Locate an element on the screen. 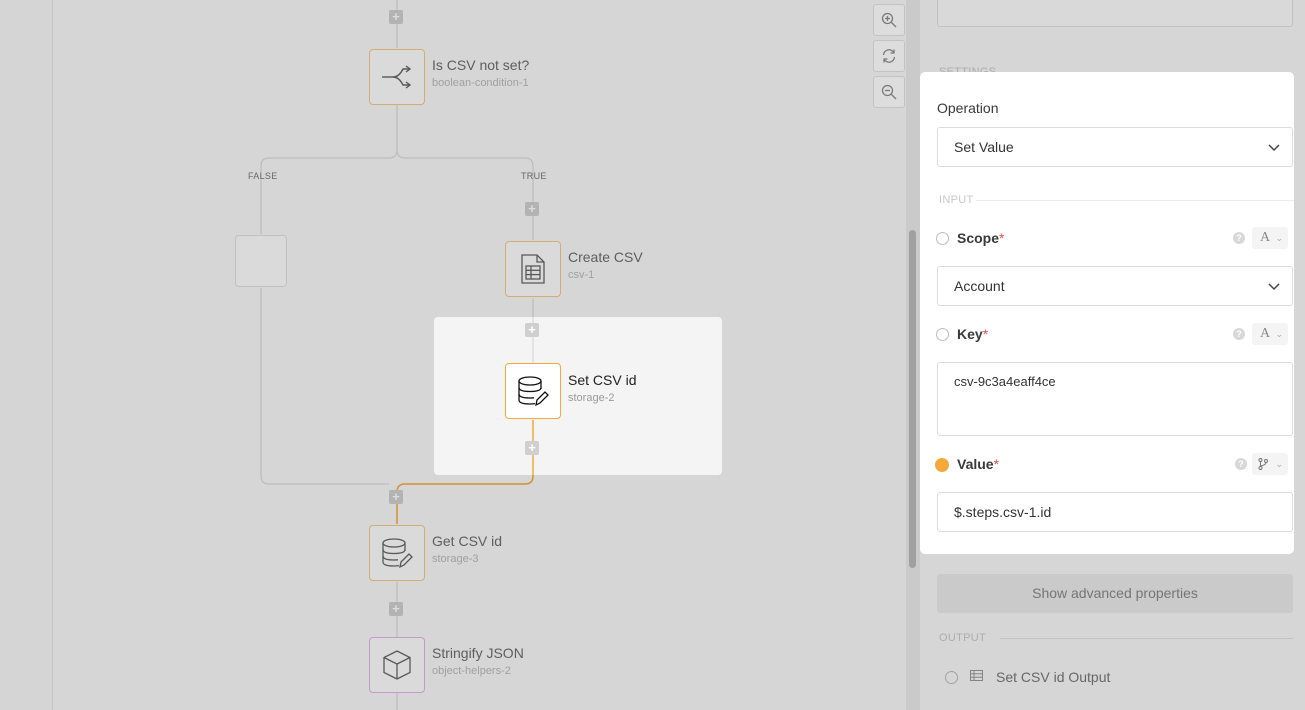 This screenshot has width=1305, height=710. key-type-toggle: A ⌄ is located at coordinates (1270, 334).